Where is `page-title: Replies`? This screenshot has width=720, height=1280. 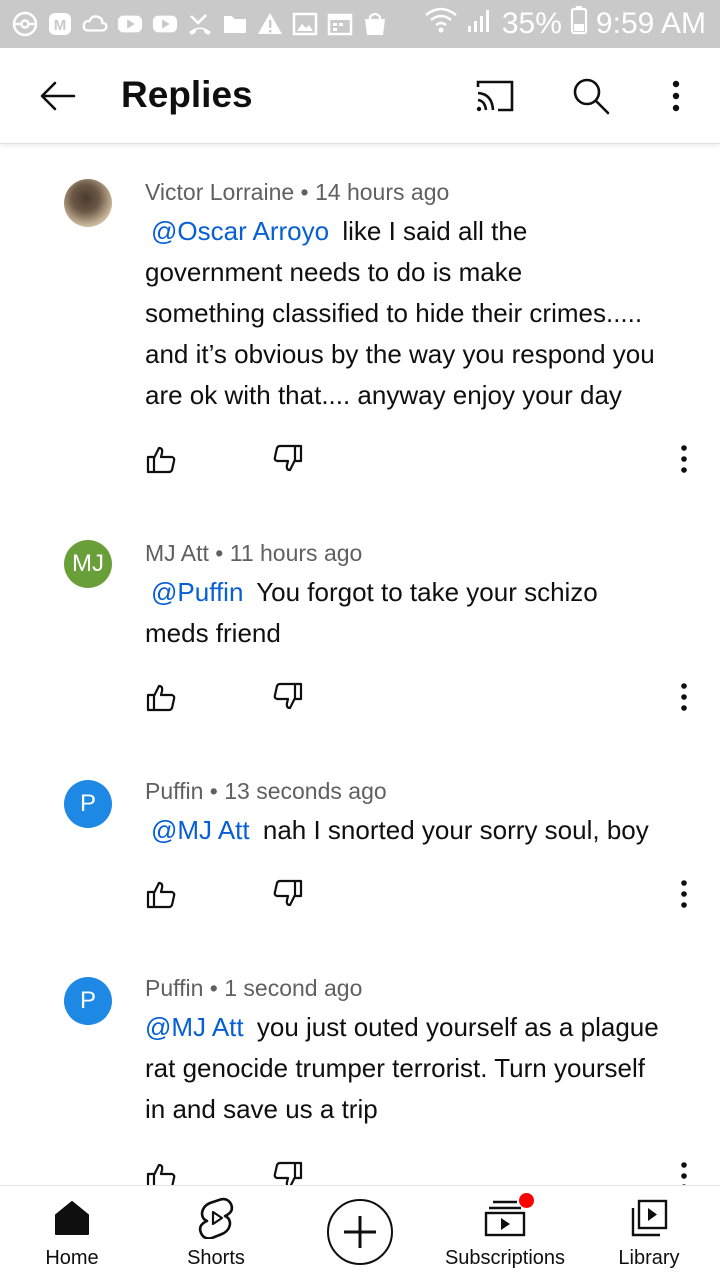 page-title: Replies is located at coordinates (187, 94).